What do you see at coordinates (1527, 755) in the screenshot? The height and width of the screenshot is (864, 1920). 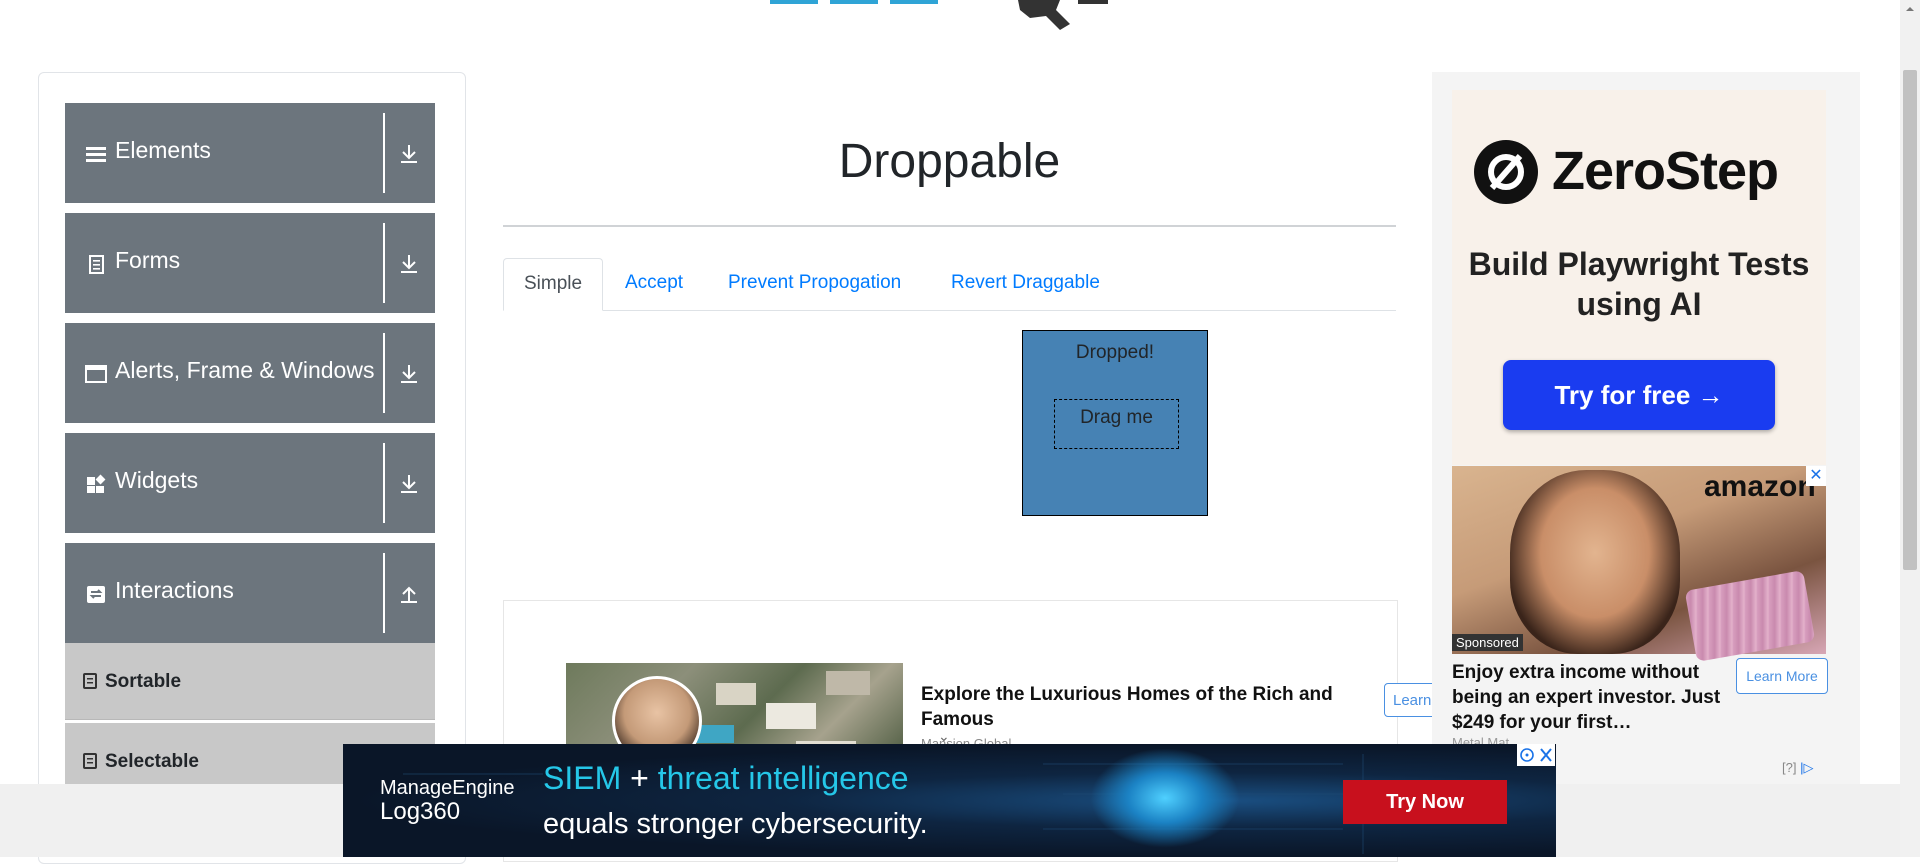 I see `adchoices-icon` at bounding box center [1527, 755].